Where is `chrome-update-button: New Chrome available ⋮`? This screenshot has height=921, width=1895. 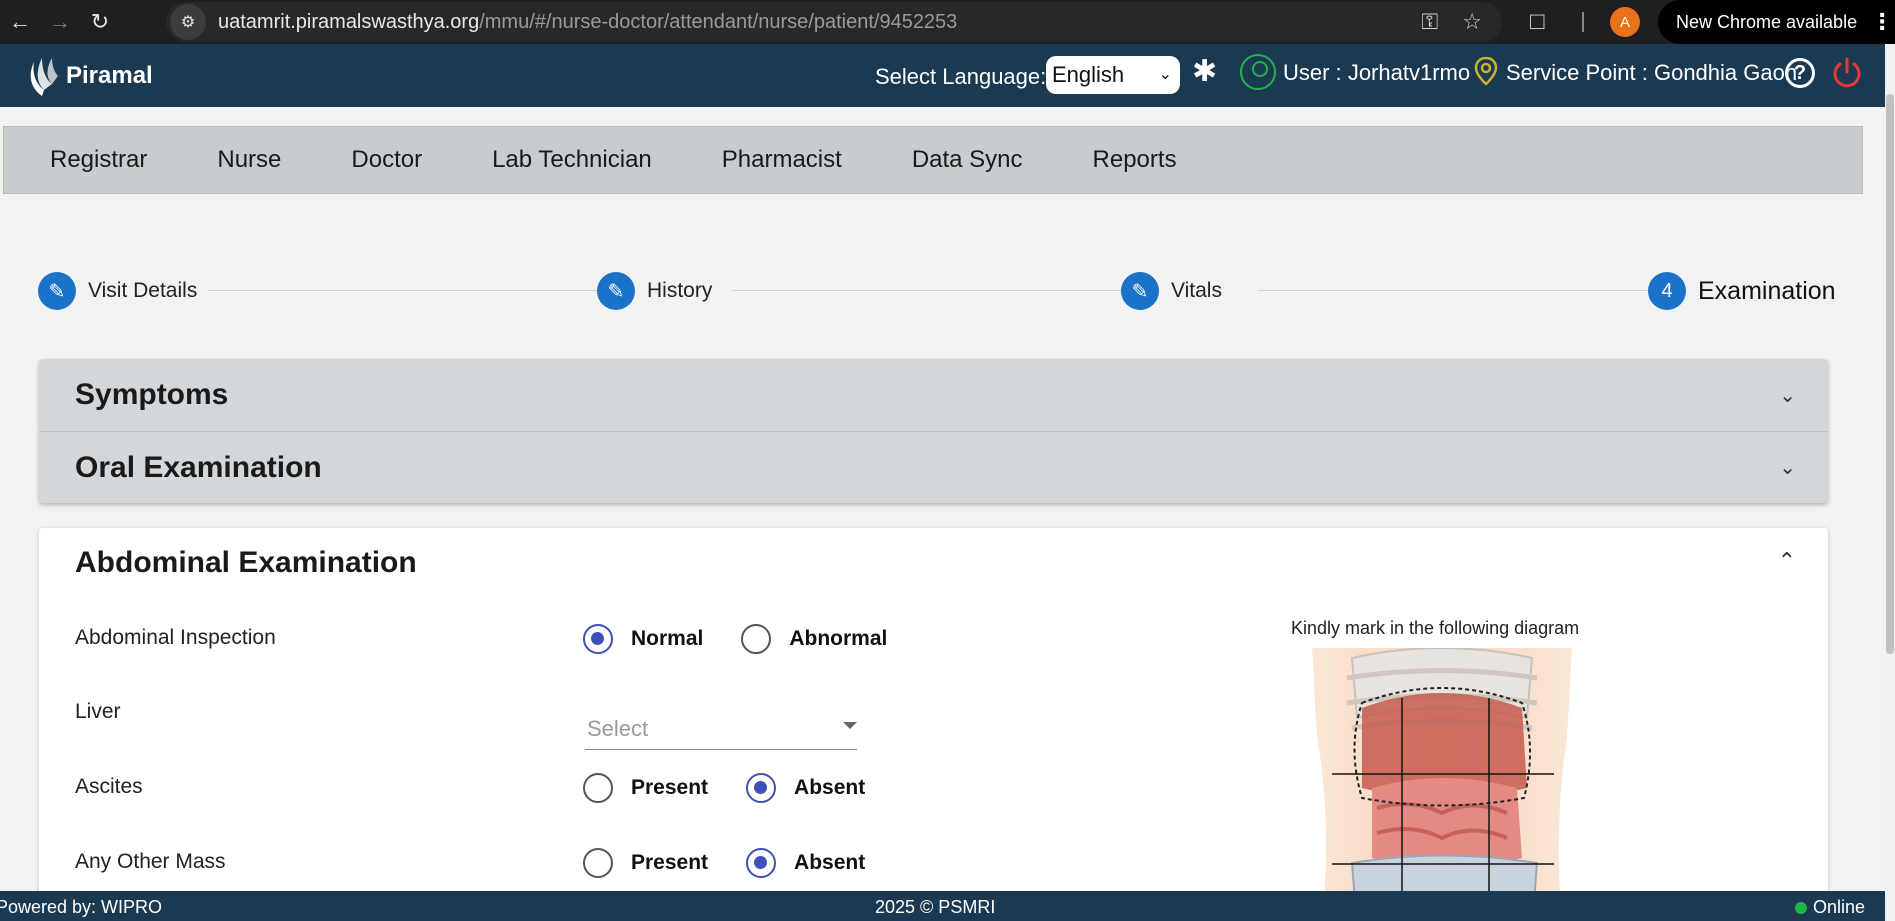
chrome-update-button: New Chrome available ⋮ is located at coordinates (1776, 22).